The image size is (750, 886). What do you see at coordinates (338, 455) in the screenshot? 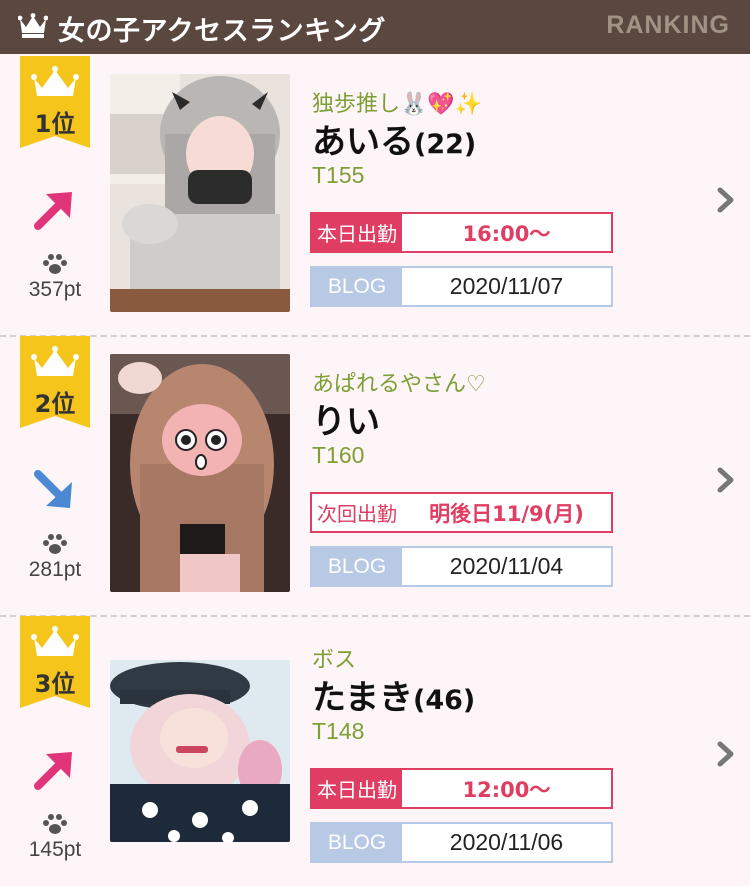
I see `height-label: T160` at bounding box center [338, 455].